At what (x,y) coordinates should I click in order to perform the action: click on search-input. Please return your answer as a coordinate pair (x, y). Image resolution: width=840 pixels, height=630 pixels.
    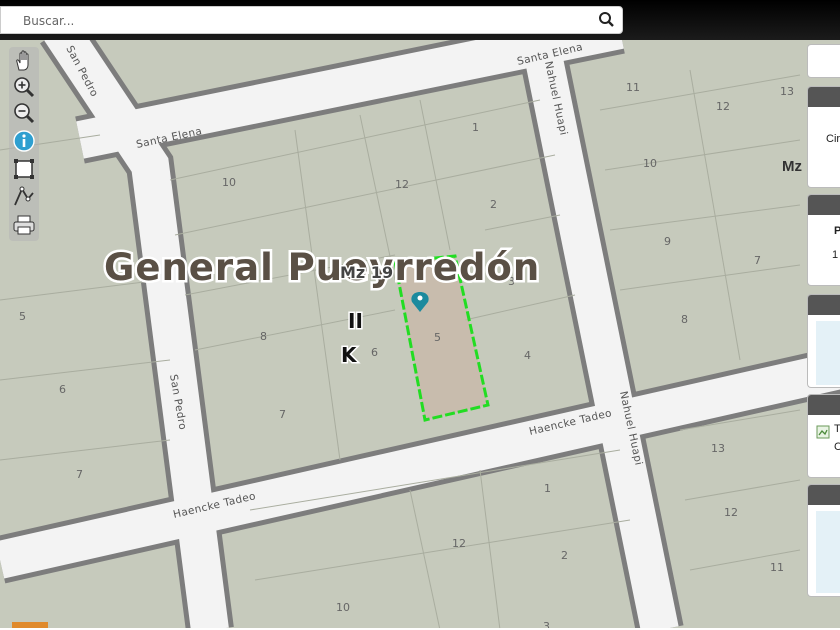
    Looking at the image, I should click on (303, 21).